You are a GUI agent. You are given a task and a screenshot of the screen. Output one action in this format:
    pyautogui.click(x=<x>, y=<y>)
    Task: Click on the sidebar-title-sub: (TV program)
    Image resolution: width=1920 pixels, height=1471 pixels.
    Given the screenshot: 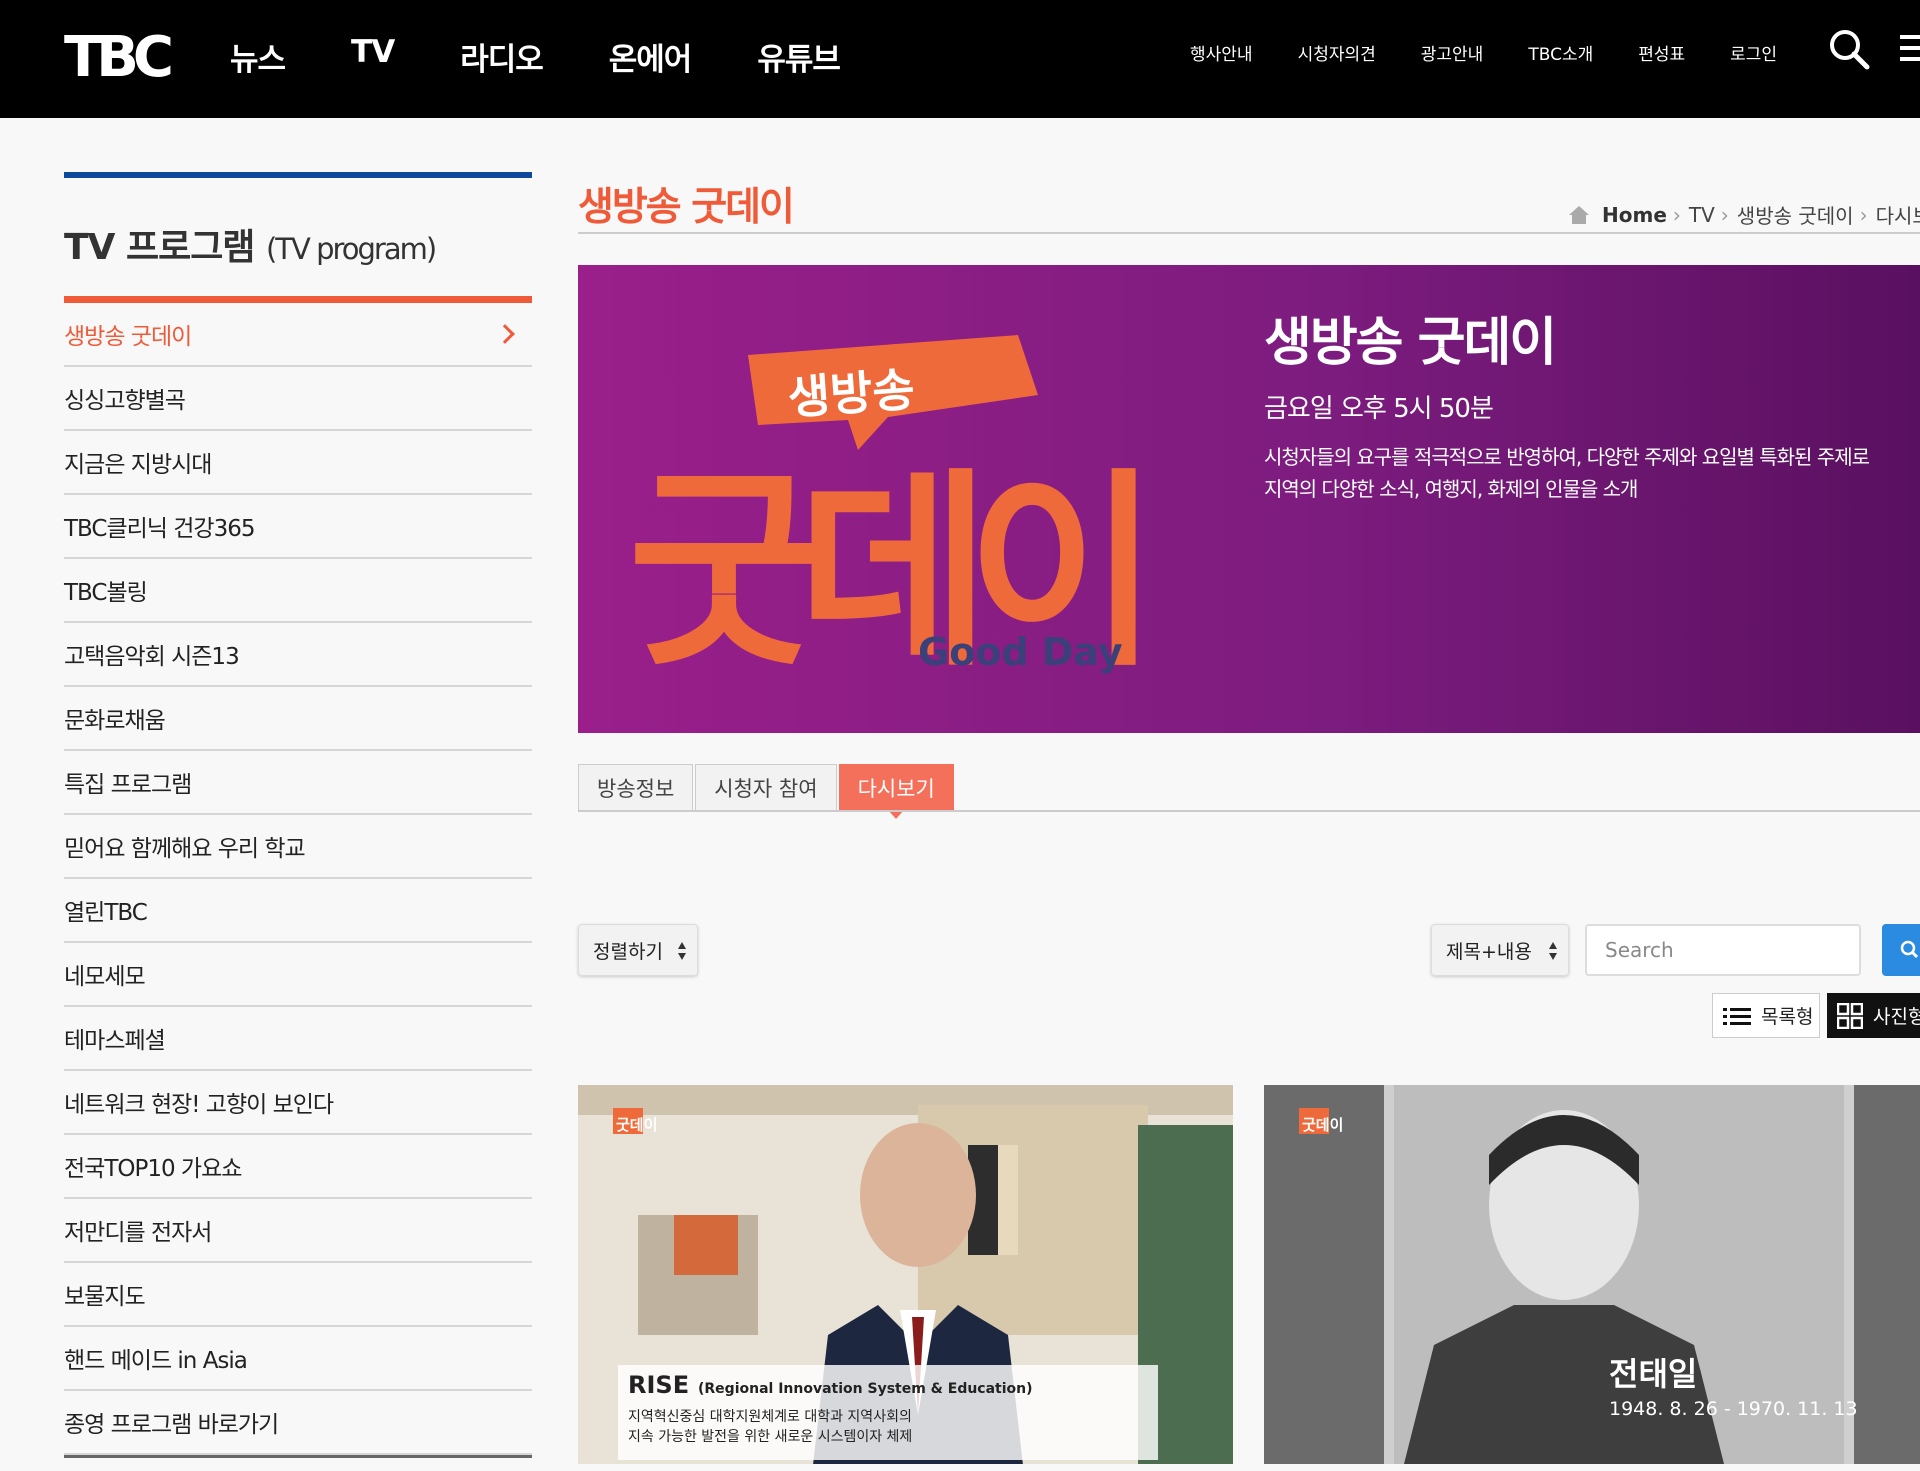 What is the action you would take?
    pyautogui.click(x=351, y=249)
    